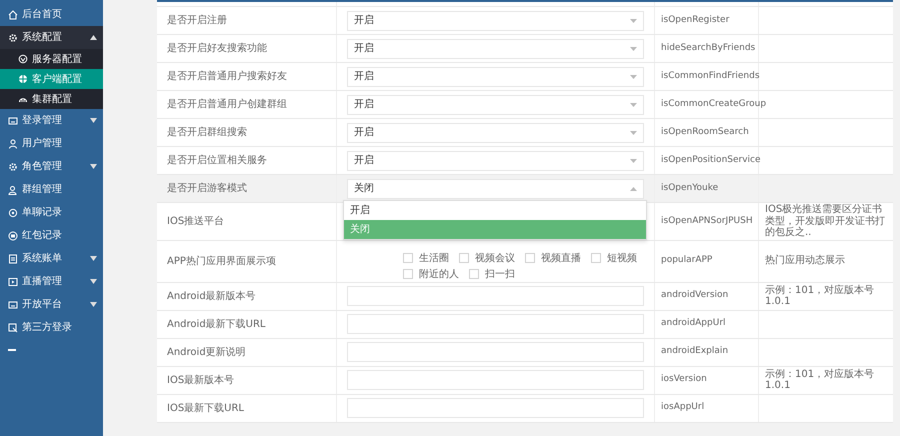 The image size is (900, 436). I want to click on setting-key: isCommonCreateGroup, so click(713, 105).